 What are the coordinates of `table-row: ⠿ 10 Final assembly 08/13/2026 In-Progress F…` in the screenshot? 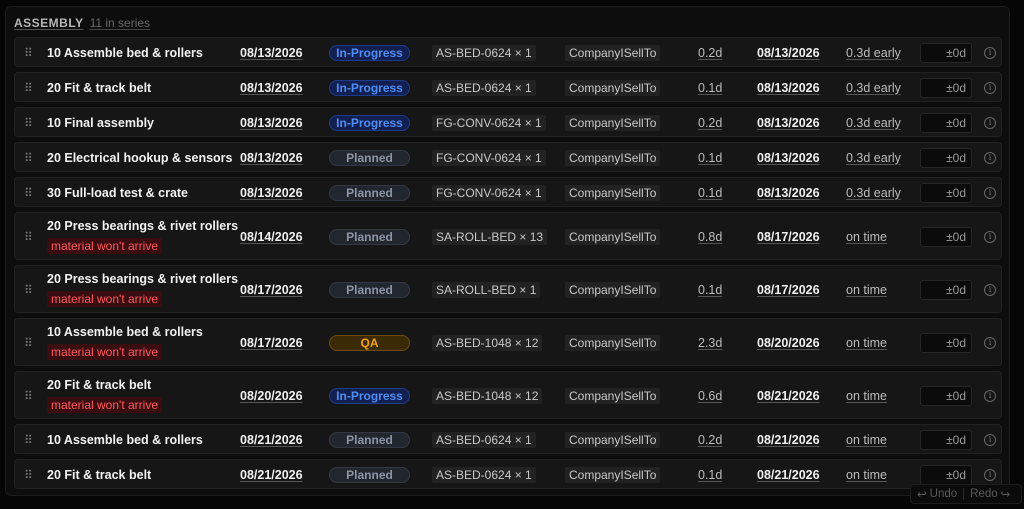 It's located at (508, 122).